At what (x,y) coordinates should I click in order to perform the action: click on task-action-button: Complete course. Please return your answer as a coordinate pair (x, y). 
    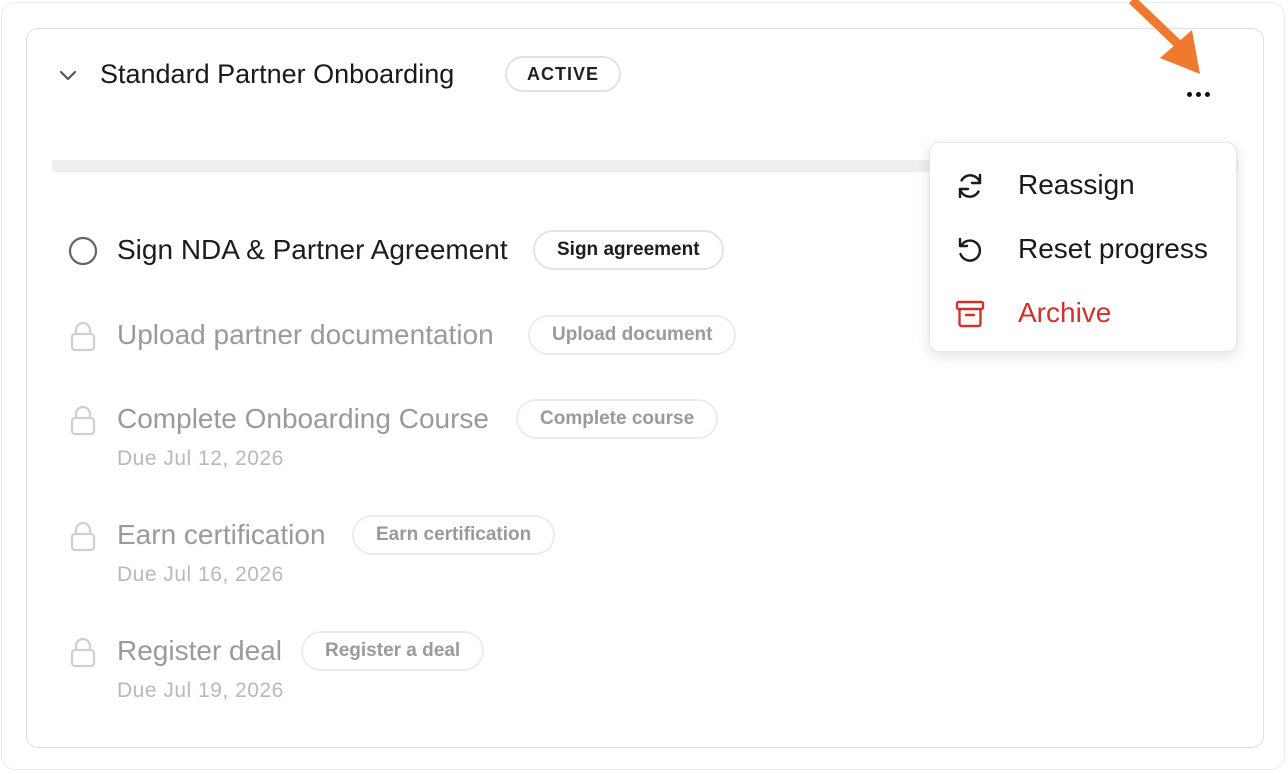
    Looking at the image, I should click on (617, 419).